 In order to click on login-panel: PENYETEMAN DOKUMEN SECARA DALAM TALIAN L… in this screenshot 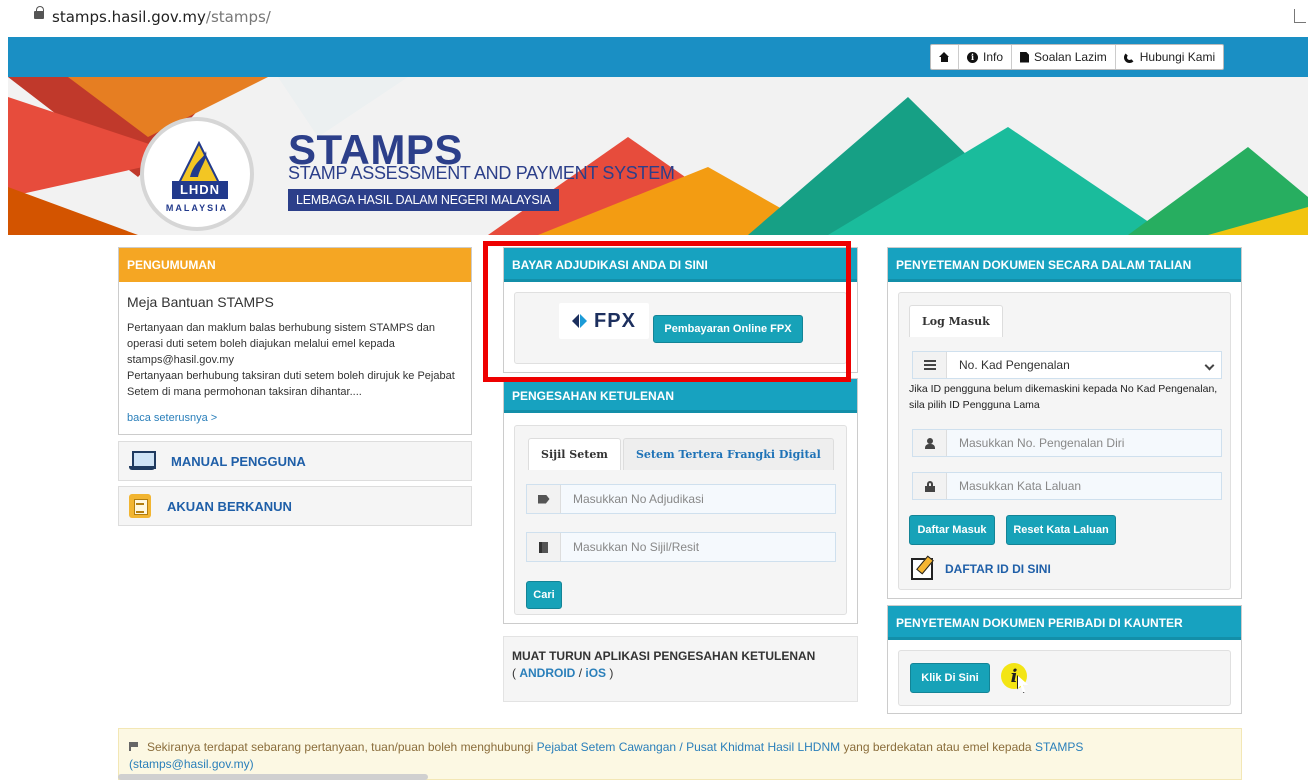, I will do `click(1064, 423)`.